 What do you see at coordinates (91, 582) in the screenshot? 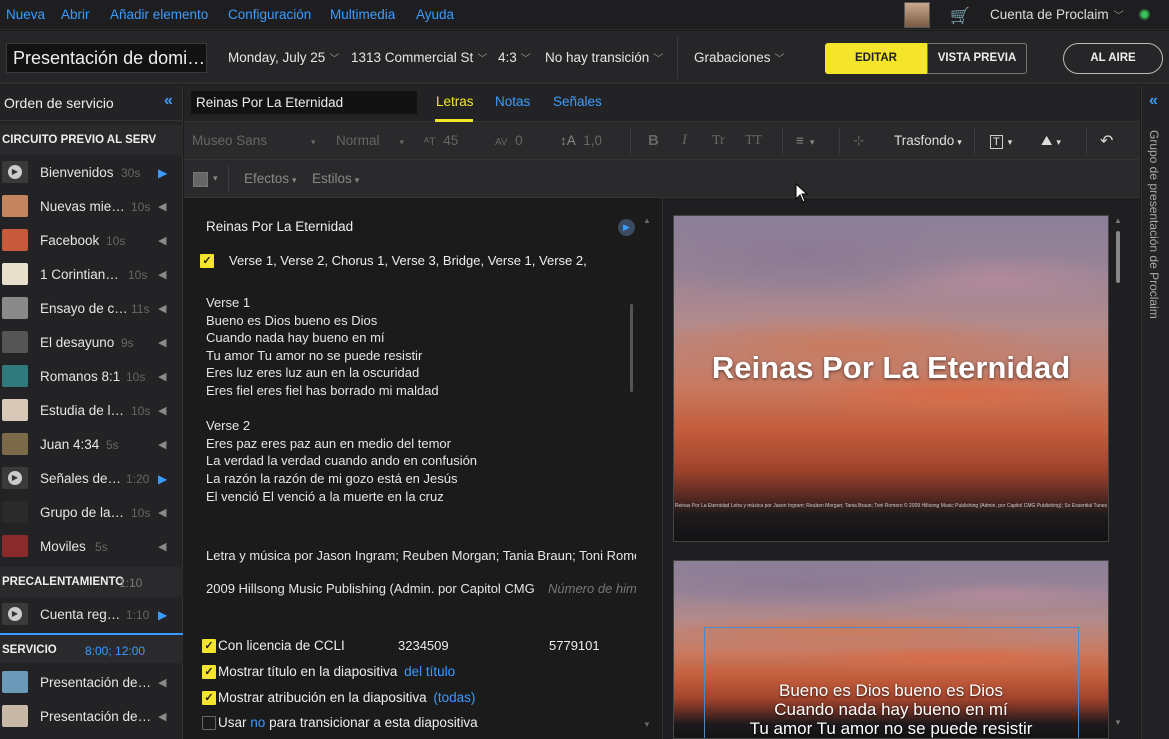
I see `section-warmup: PRECALENTAMIENTO 1:10` at bounding box center [91, 582].